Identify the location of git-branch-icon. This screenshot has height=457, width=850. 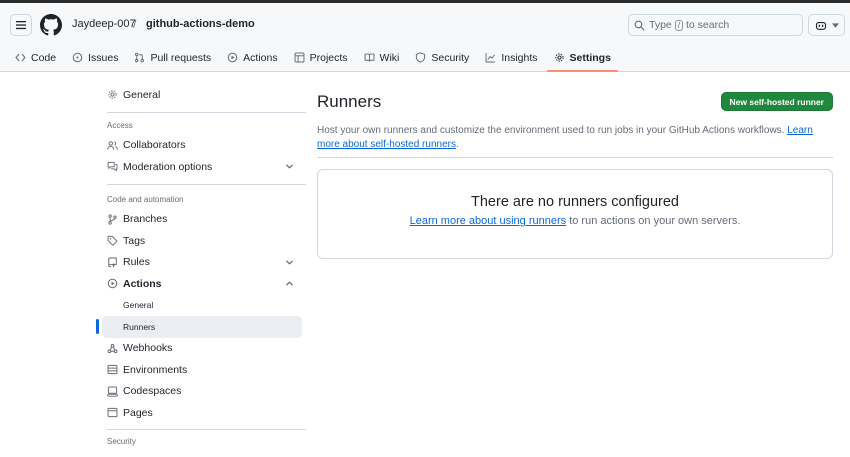
(112, 219).